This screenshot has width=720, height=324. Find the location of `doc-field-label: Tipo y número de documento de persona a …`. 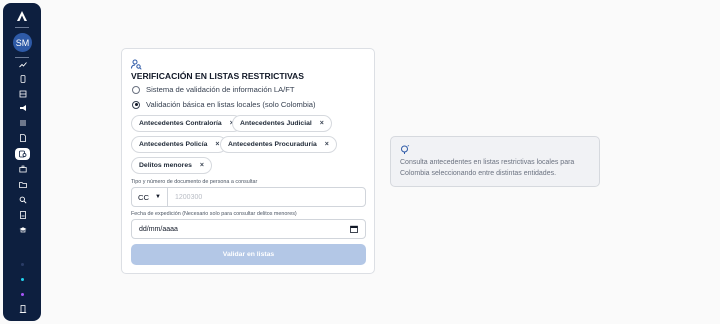

doc-field-label: Tipo y número de documento de persona a … is located at coordinates (194, 182).